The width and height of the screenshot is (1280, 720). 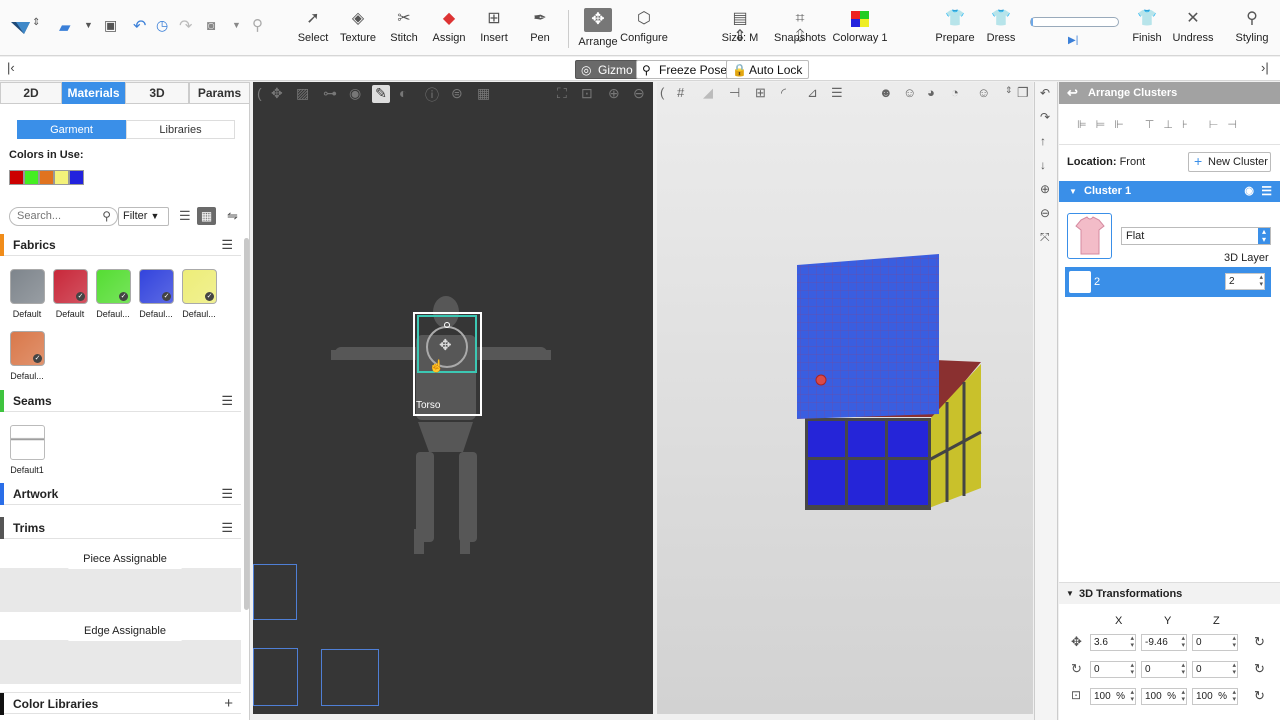 What do you see at coordinates (1001, 27) in the screenshot?
I see `dress-button: 👕 Dress` at bounding box center [1001, 27].